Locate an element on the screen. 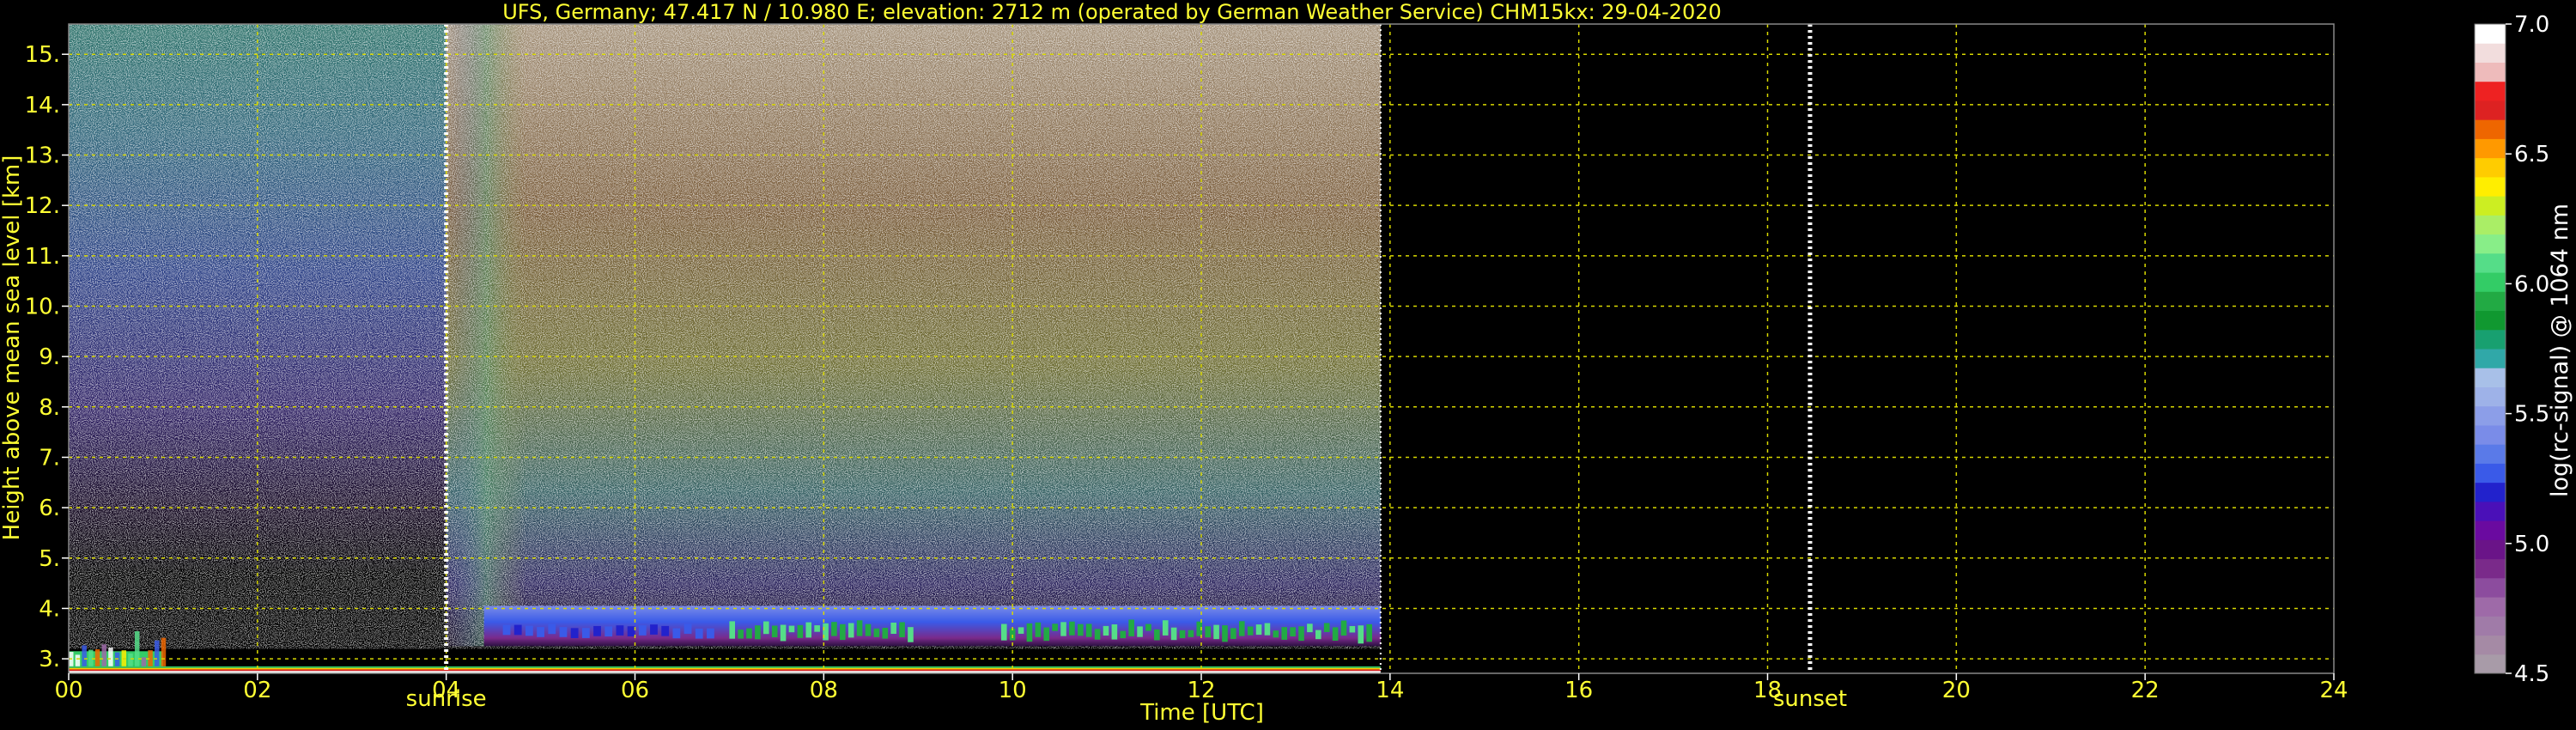 This screenshot has height=730, width=2576. y-tick-label: 15. is located at coordinates (42, 55).